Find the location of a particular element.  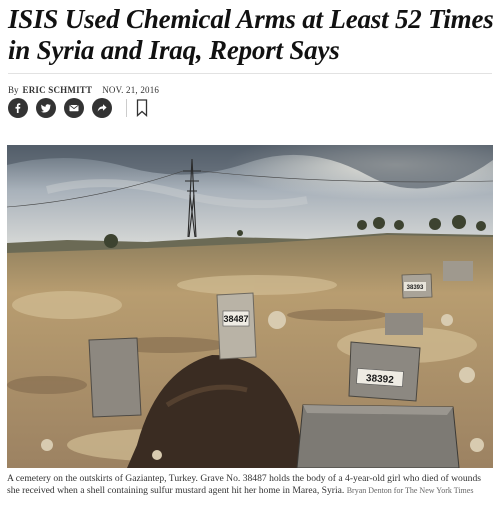

divider is located at coordinates (250, 73).